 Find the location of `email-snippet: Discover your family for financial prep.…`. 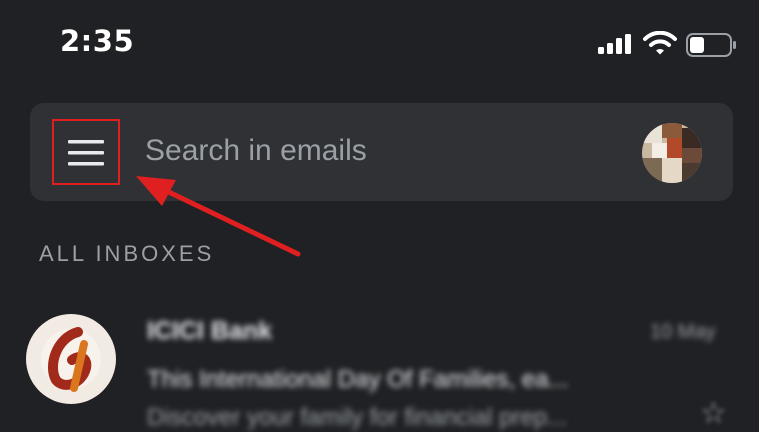

email-snippet: Discover your family for financial prep.… is located at coordinates (357, 417).